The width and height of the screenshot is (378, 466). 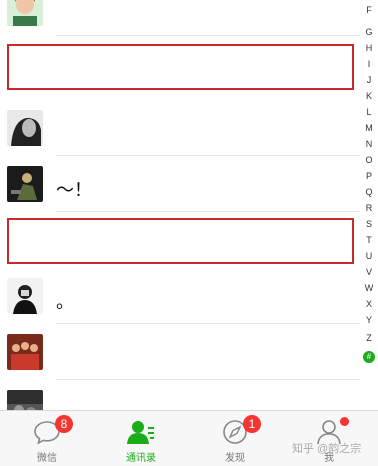 I want to click on index-letter: F, so click(x=369, y=10).